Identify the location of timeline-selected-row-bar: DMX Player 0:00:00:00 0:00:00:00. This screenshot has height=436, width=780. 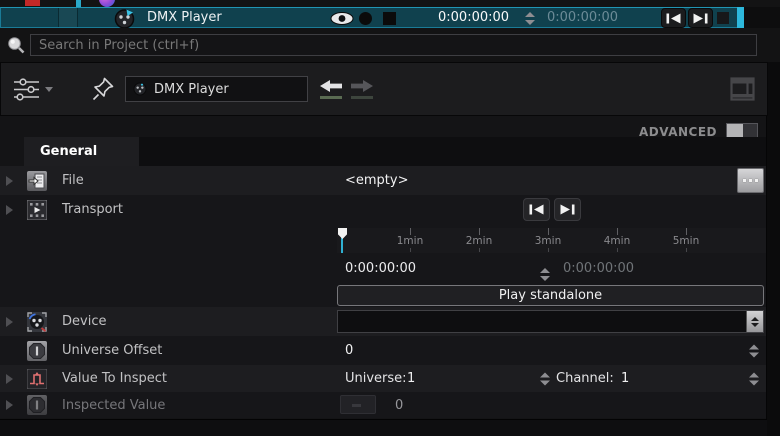
(390, 14).